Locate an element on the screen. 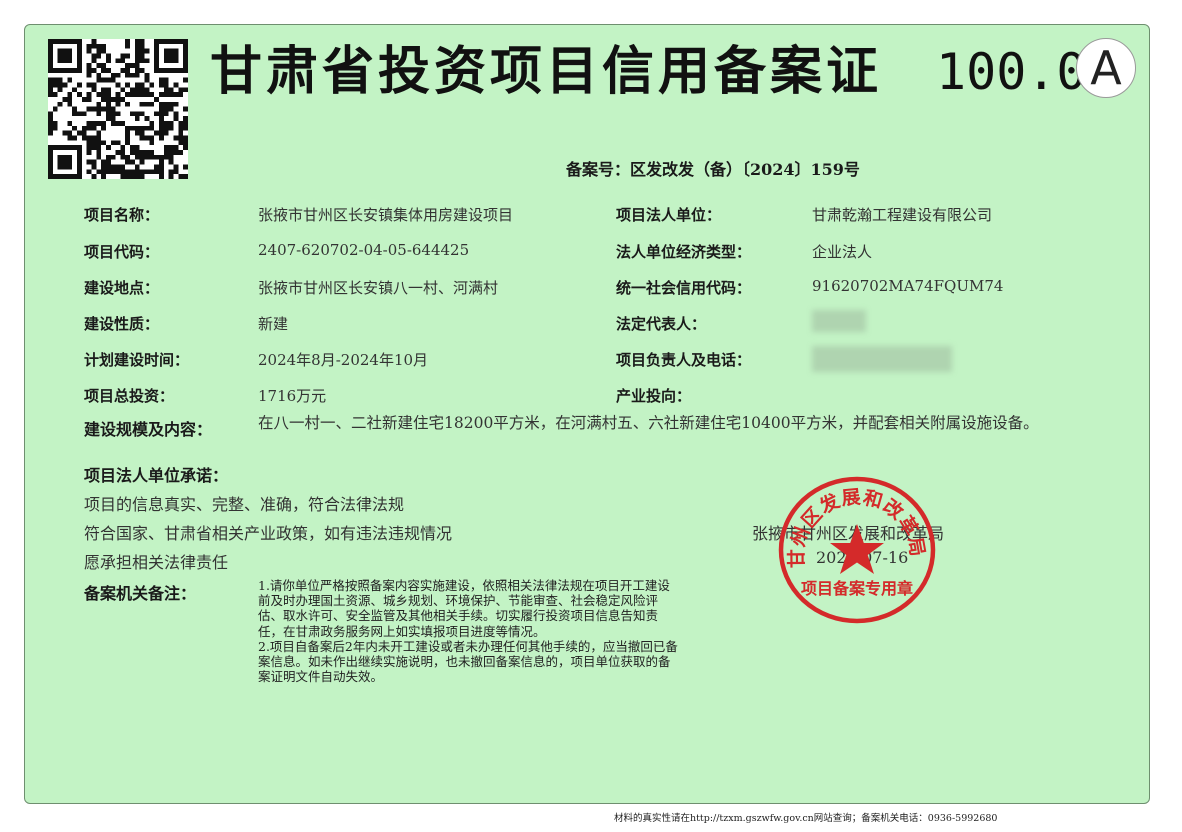 The height and width of the screenshot is (832, 1182). field-site: 建设地点： is located at coordinates (121, 287).